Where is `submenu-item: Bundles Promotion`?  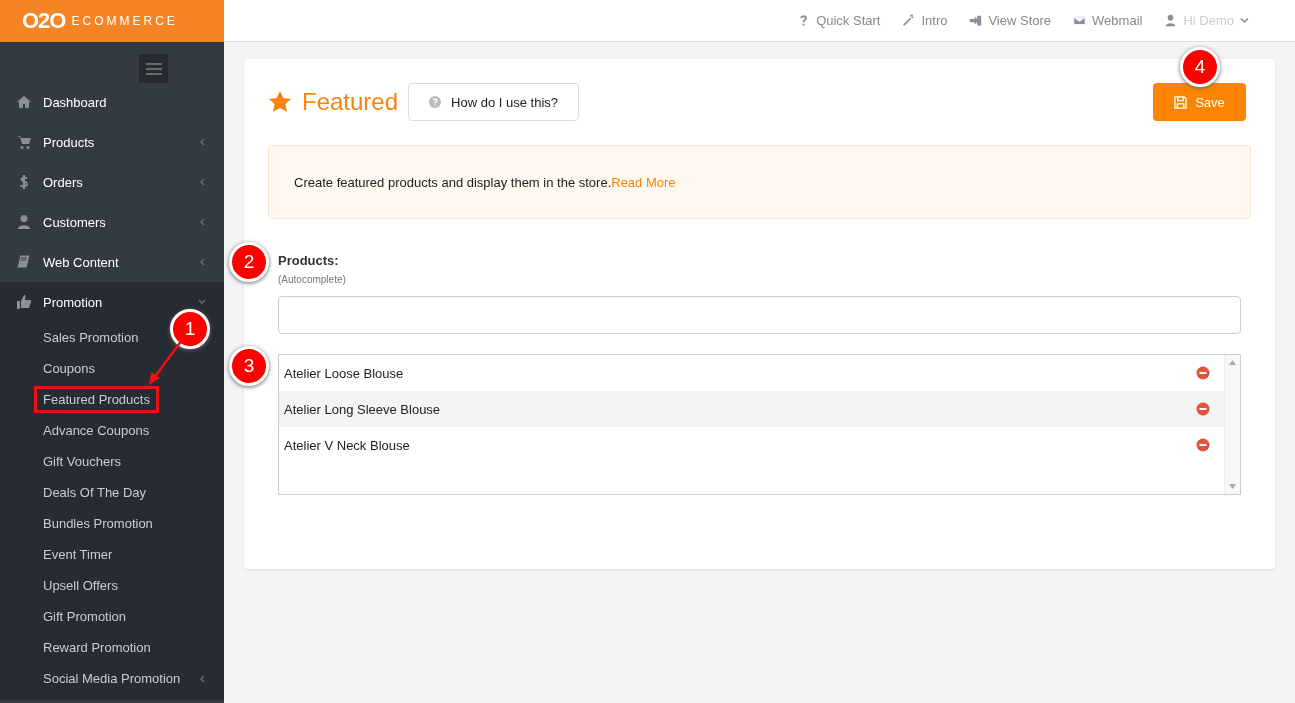 submenu-item: Bundles Promotion is located at coordinates (98, 523).